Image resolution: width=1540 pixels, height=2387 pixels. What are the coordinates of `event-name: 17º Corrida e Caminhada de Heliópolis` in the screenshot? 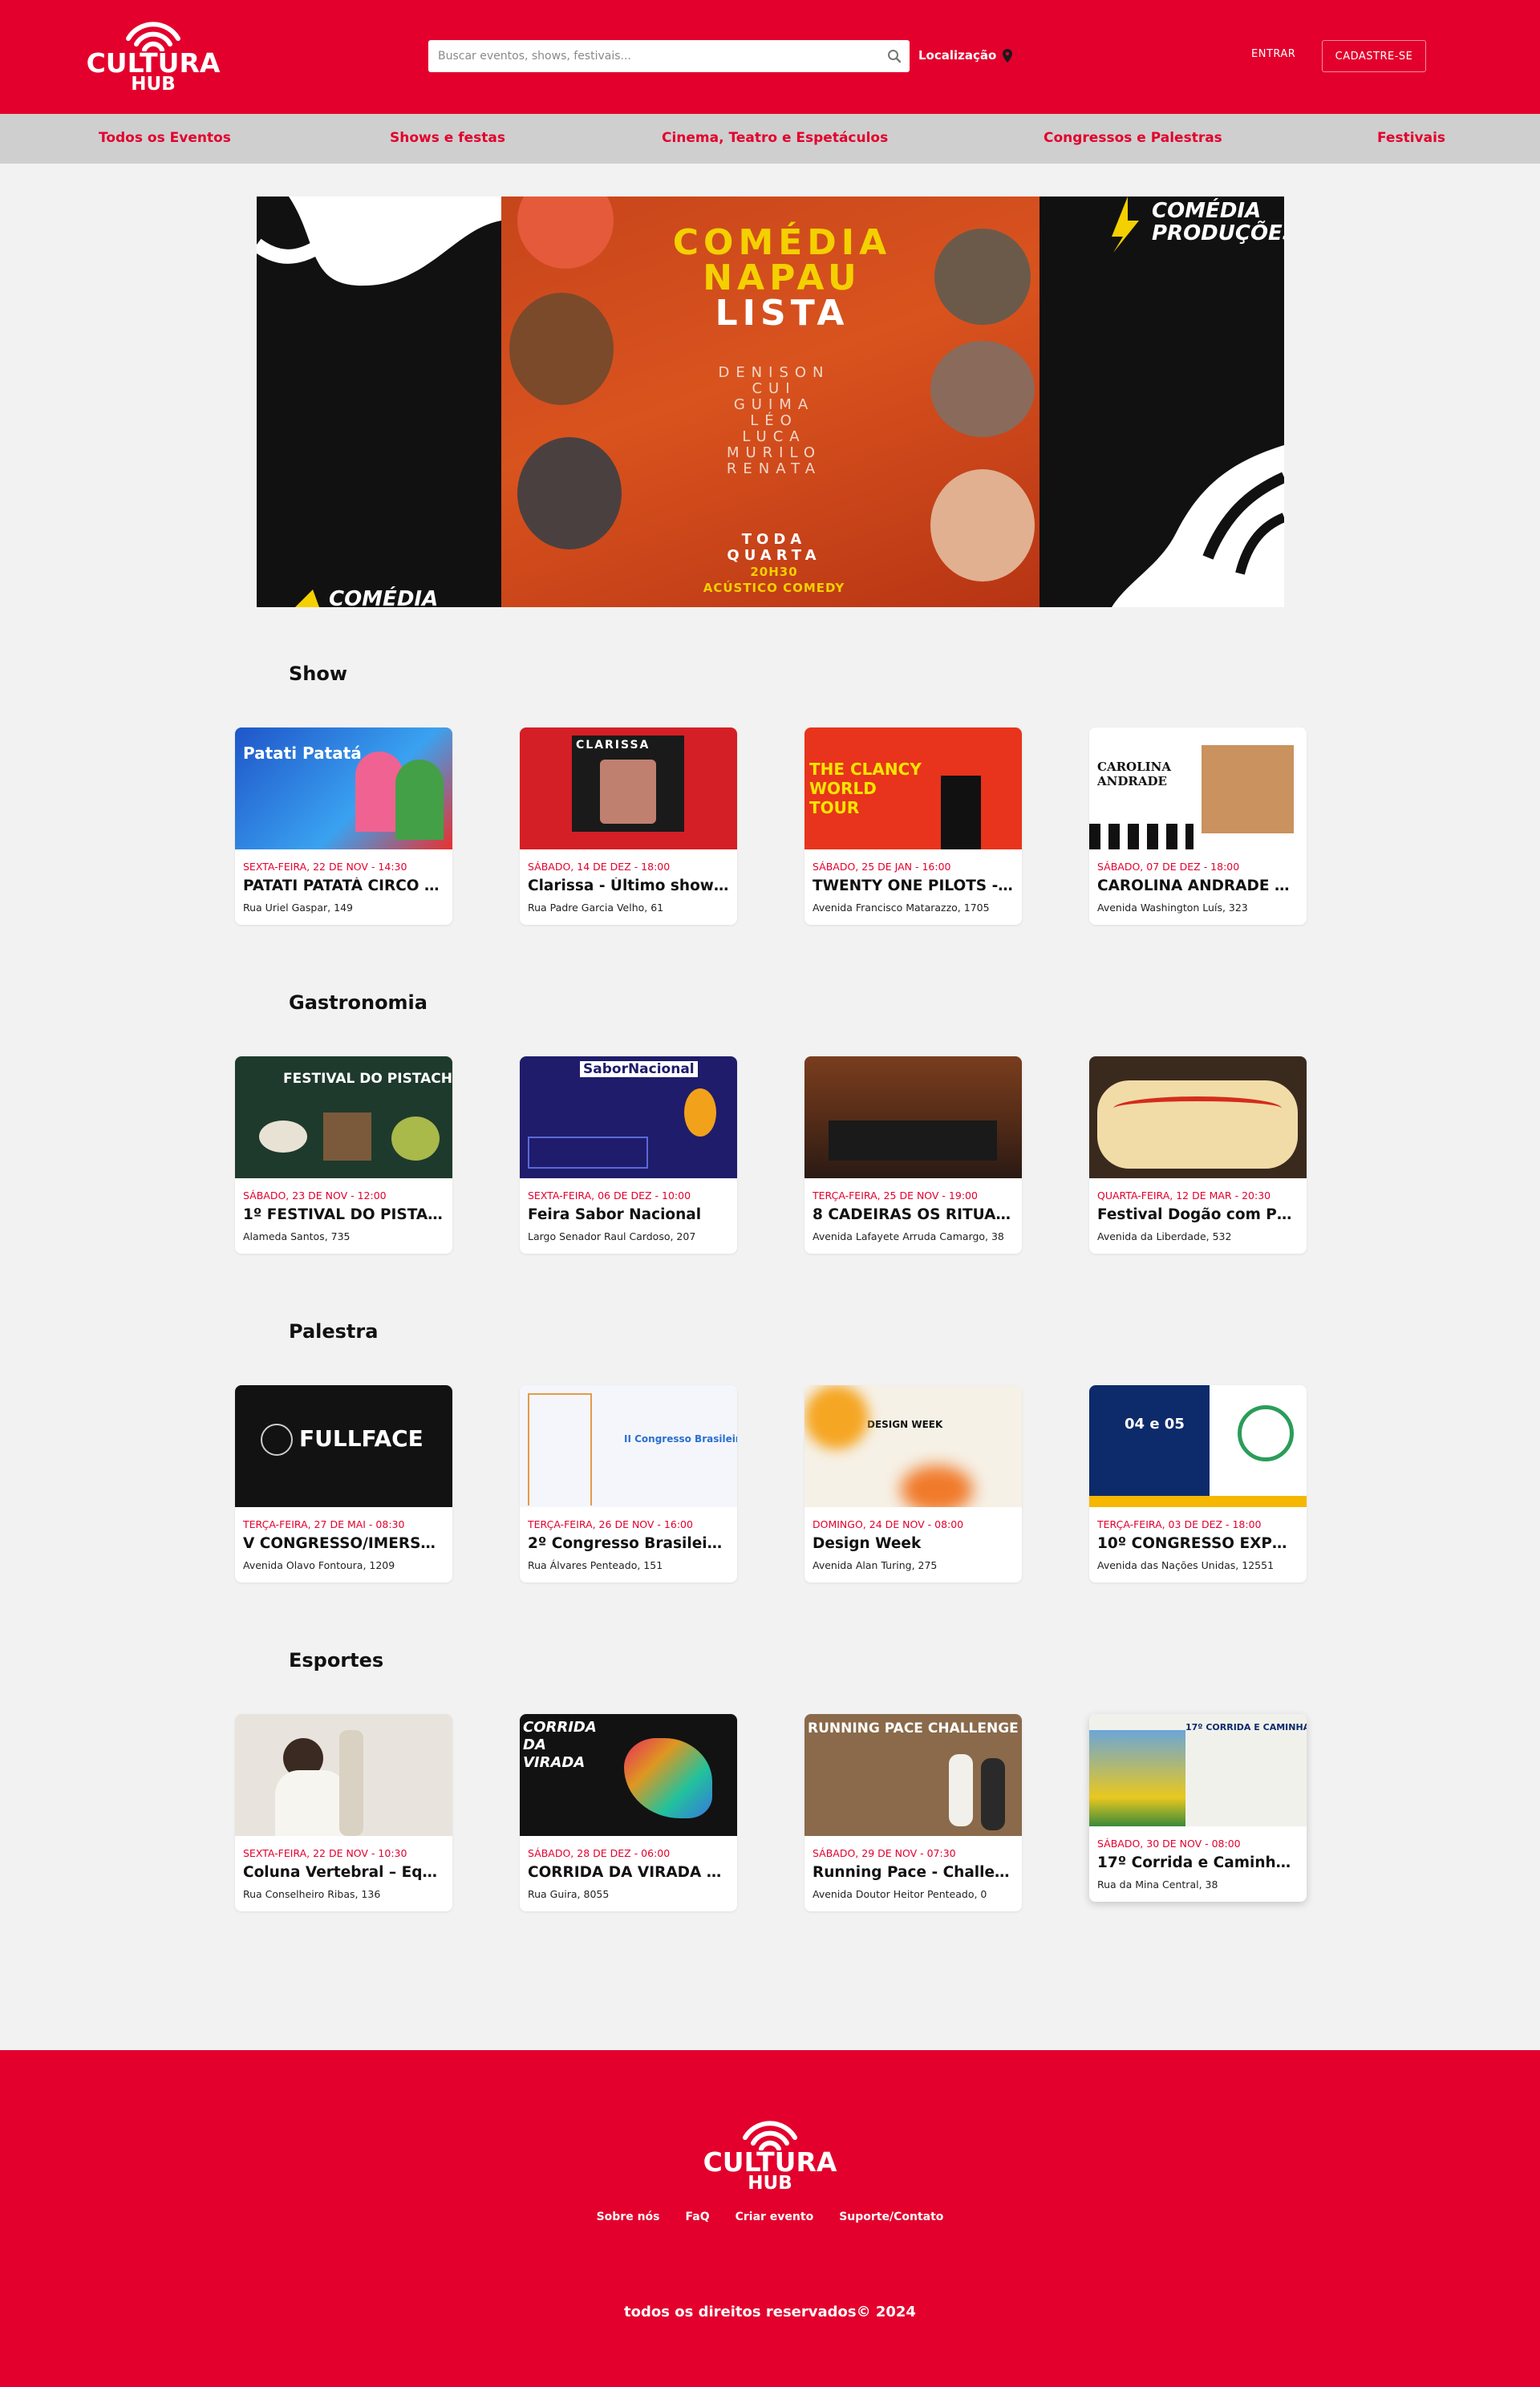 It's located at (1198, 1862).